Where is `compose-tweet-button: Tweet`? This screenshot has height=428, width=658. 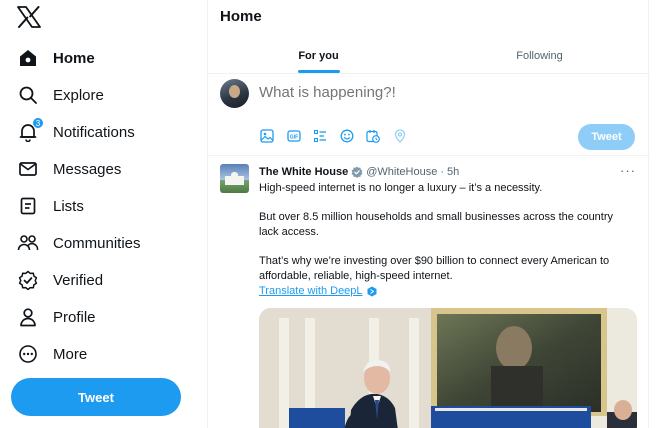
compose-tweet-button: Tweet is located at coordinates (606, 137).